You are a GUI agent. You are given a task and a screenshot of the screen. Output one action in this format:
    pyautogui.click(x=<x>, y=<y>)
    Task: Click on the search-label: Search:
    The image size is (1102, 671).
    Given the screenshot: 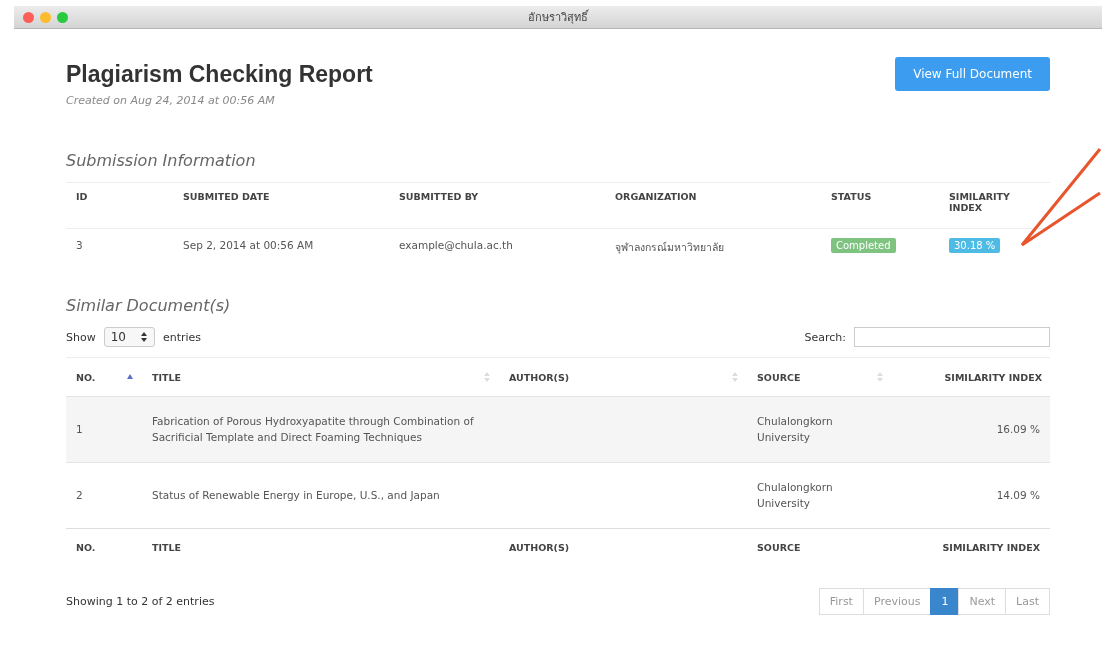 What is the action you would take?
    pyautogui.click(x=825, y=337)
    